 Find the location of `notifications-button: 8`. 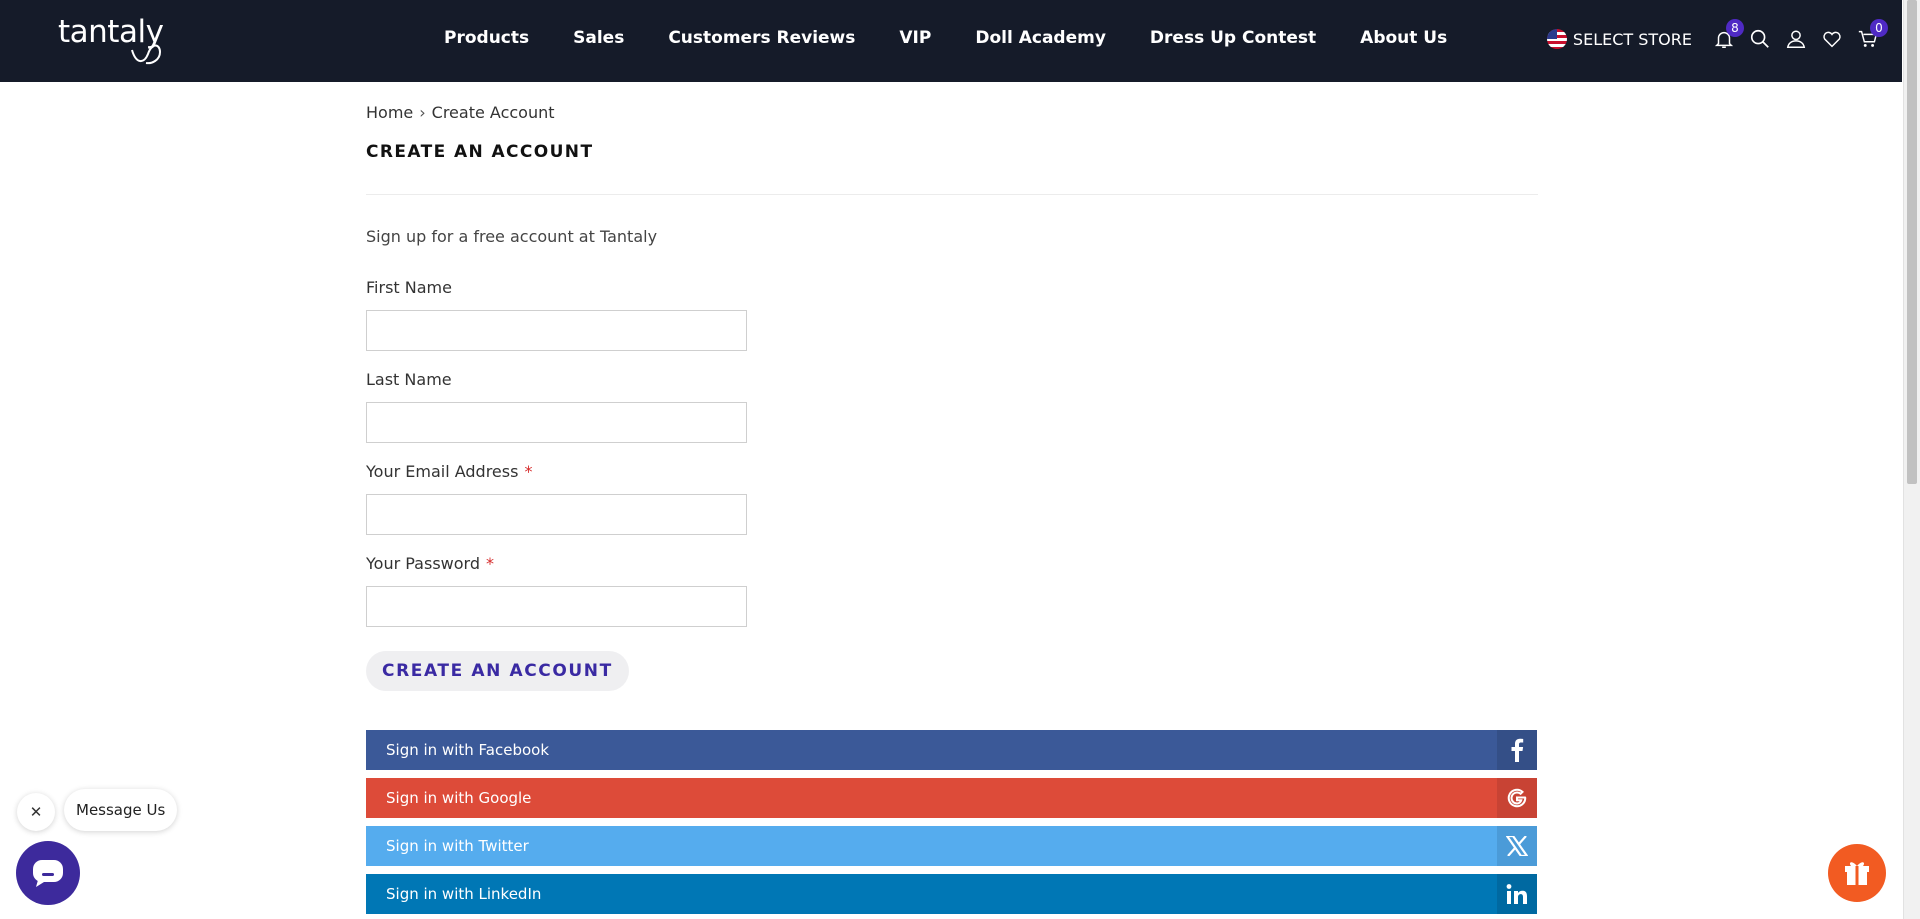

notifications-button: 8 is located at coordinates (1728, 35).